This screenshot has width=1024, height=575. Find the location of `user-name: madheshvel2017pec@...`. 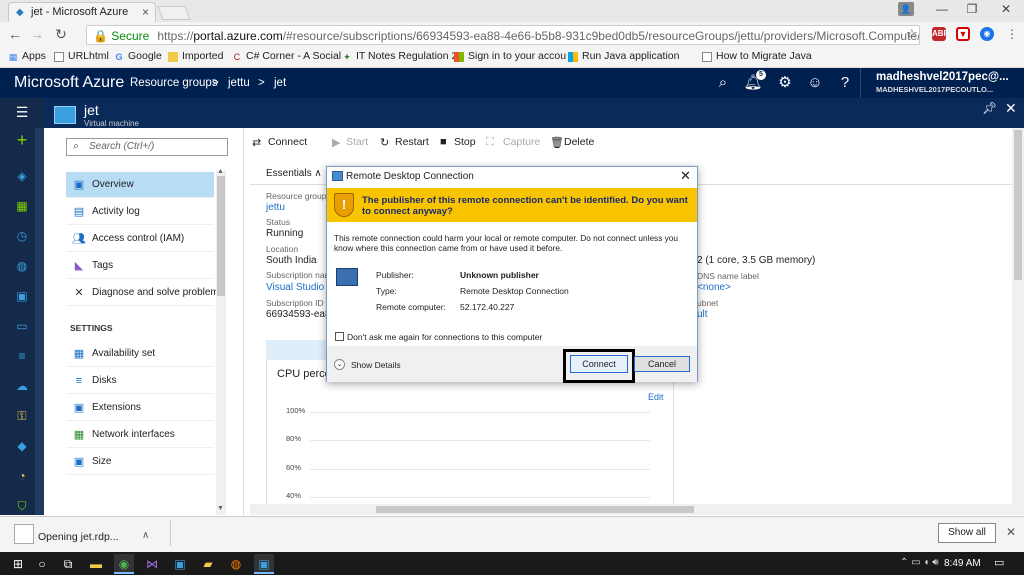

user-name: madheshvel2017pec@... is located at coordinates (942, 77).